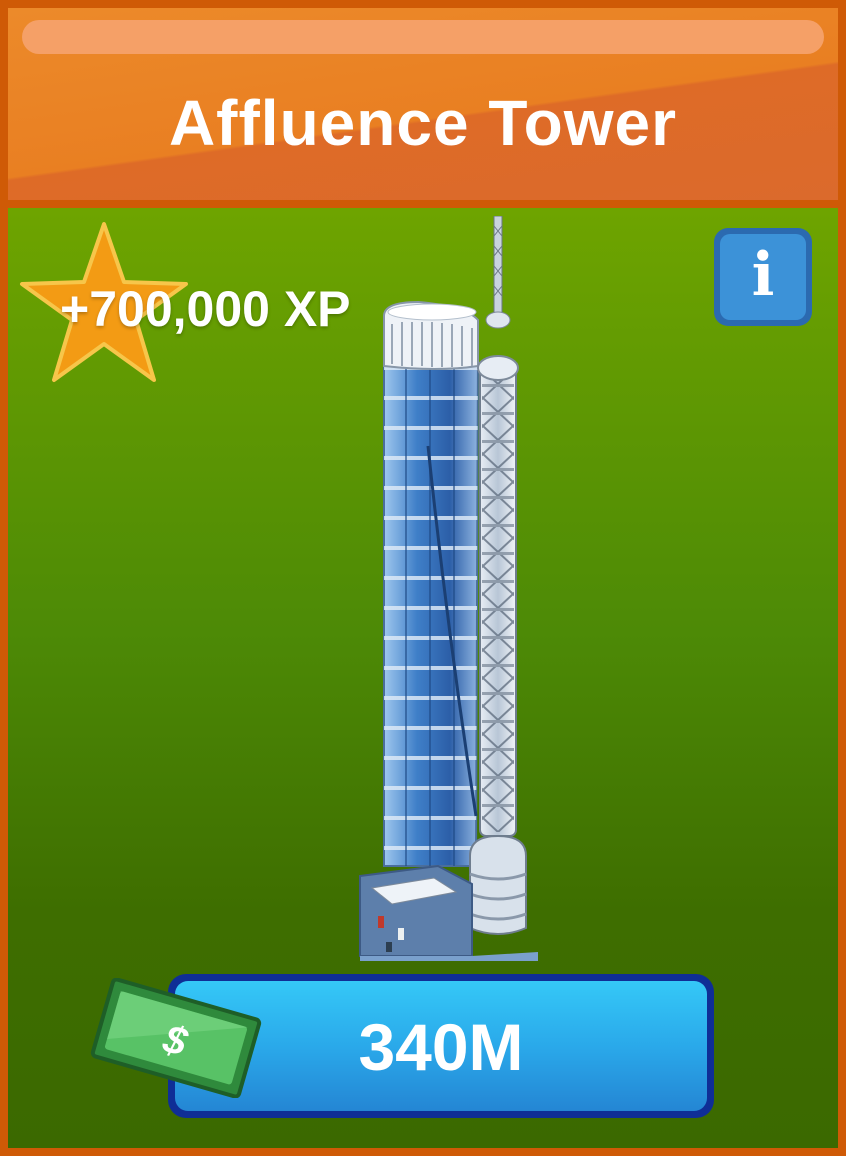  What do you see at coordinates (423, 123) in the screenshot?
I see `building-title: Affluence Tower` at bounding box center [423, 123].